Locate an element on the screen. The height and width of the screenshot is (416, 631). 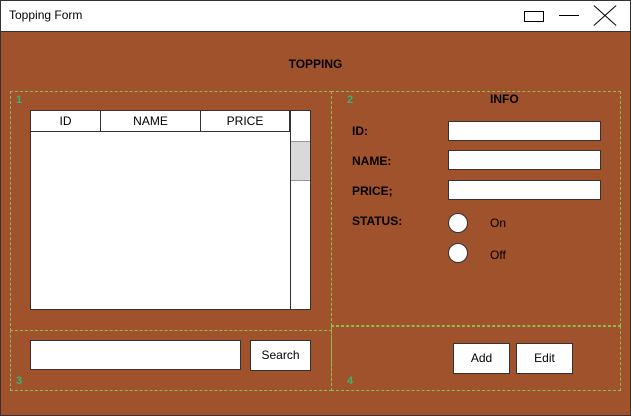
add-button: Add is located at coordinates (481, 358).